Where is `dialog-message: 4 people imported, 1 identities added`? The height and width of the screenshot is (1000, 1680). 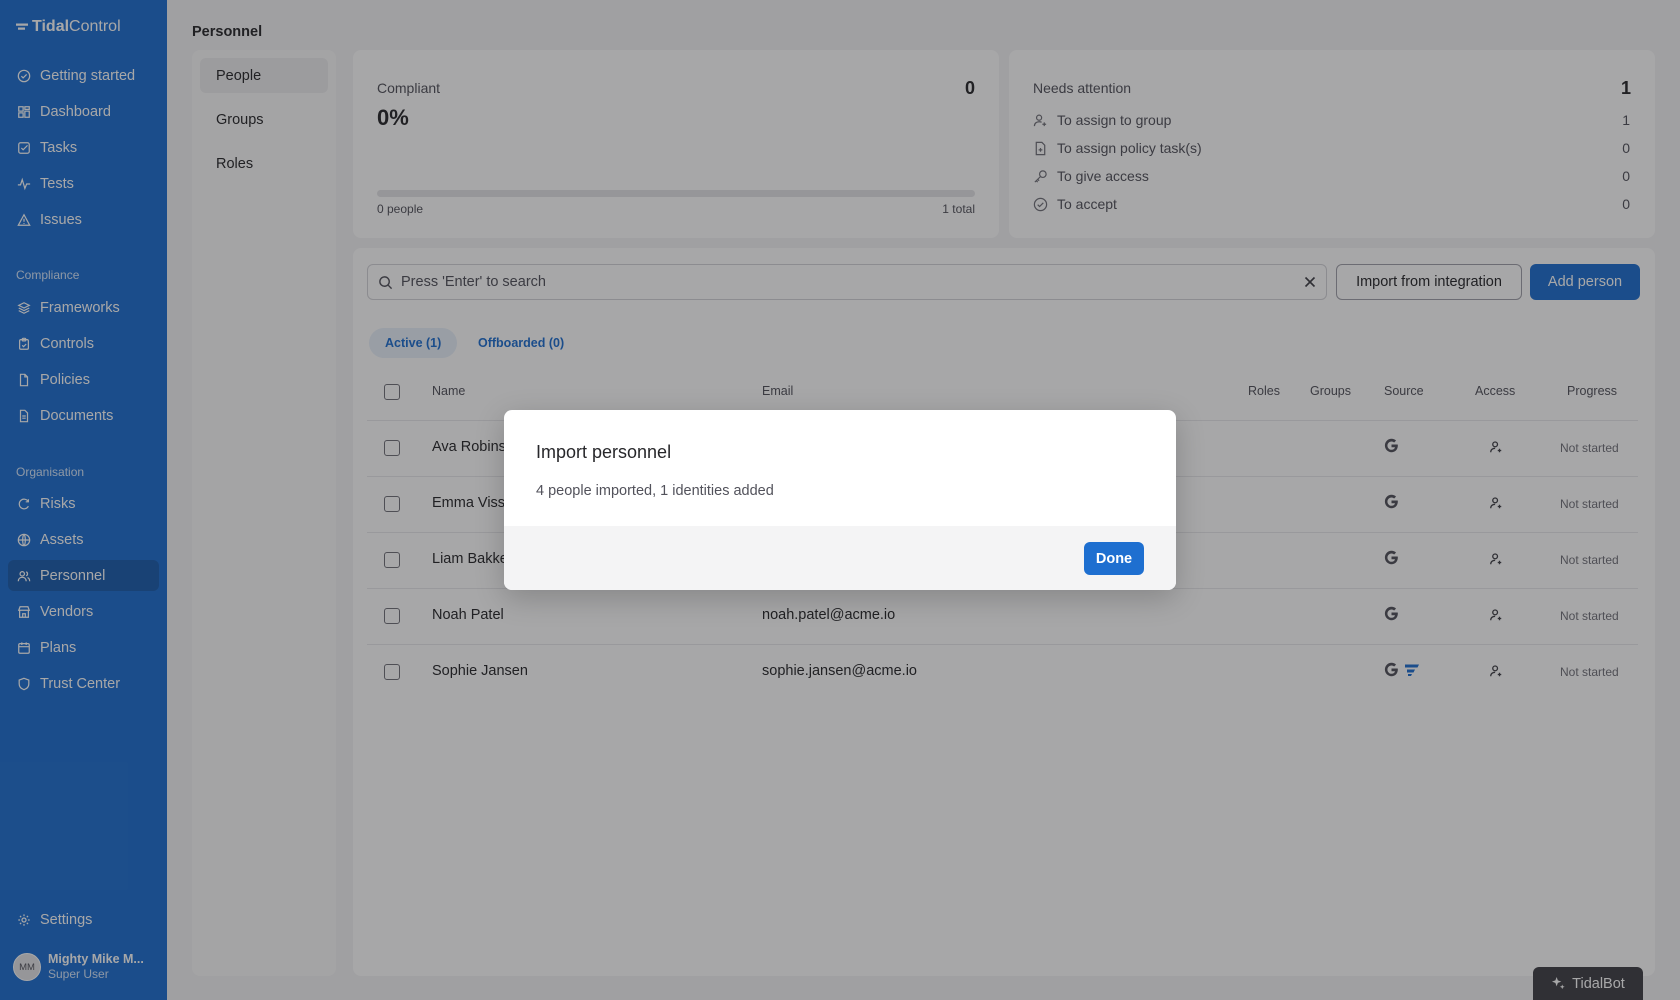 dialog-message: 4 people imported, 1 identities added is located at coordinates (655, 491).